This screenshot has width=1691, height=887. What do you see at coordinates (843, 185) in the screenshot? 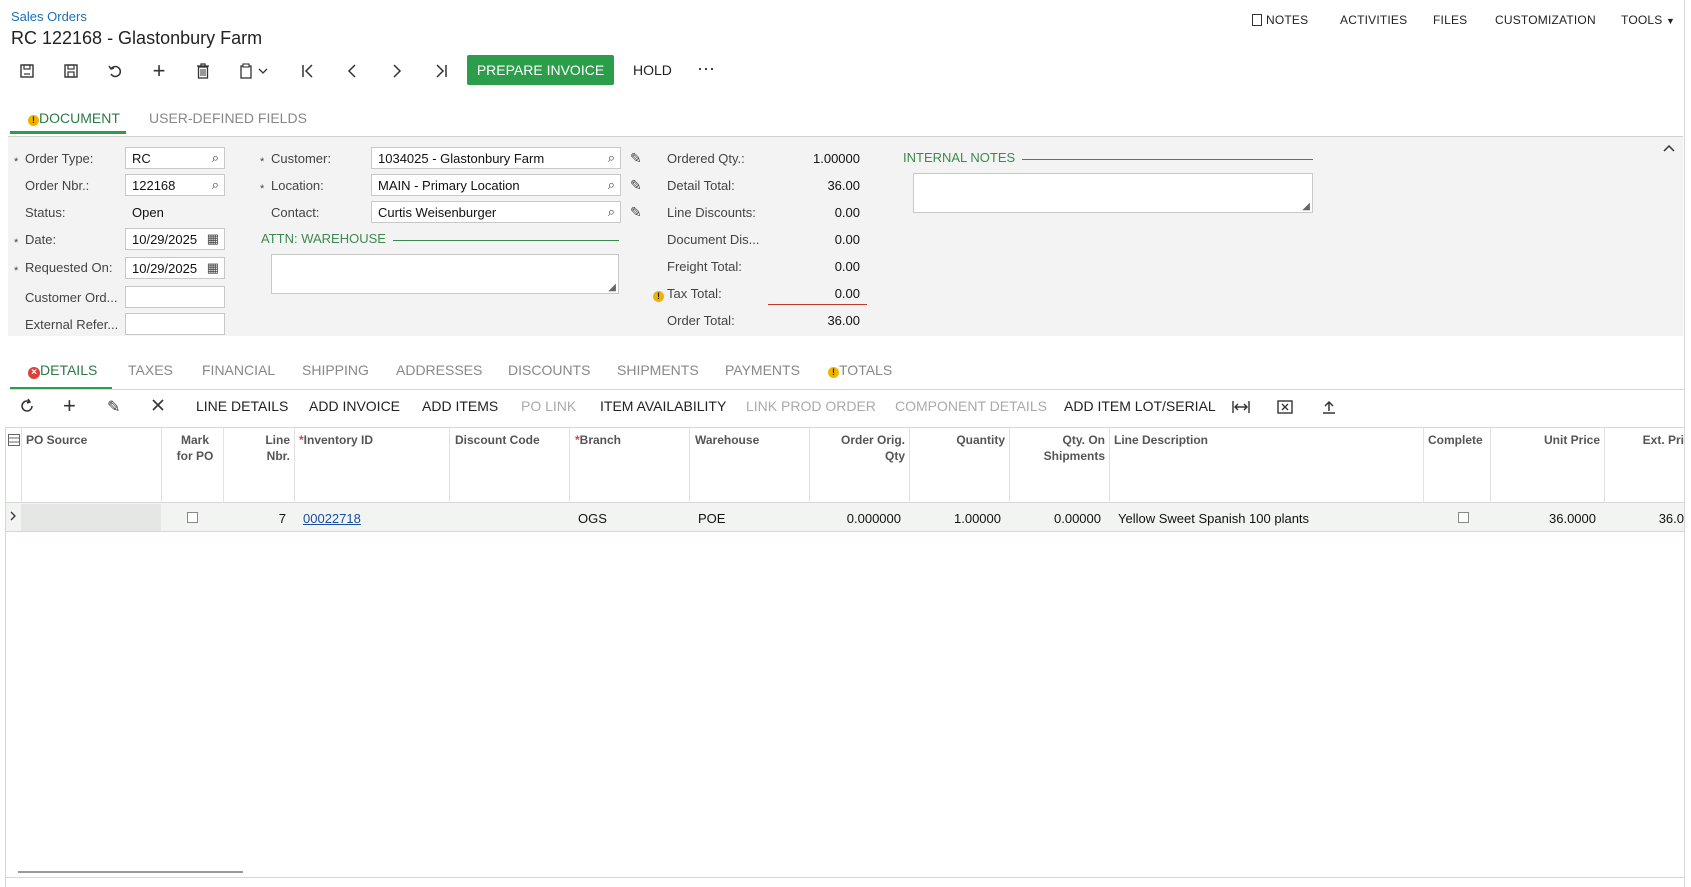
I see `detail-total-value: 36.00` at bounding box center [843, 185].